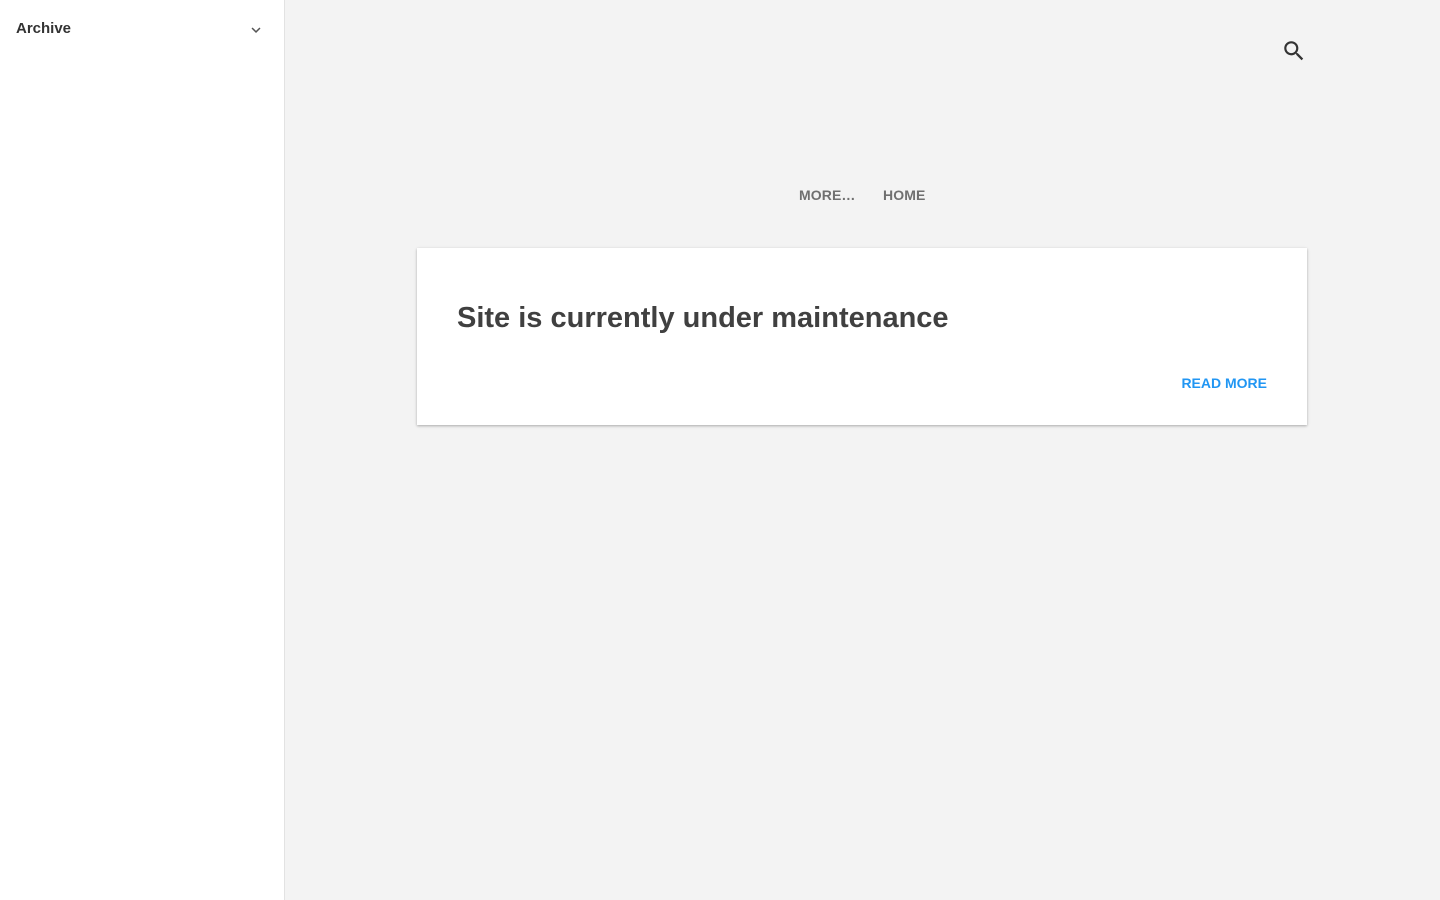  Describe the element at coordinates (1294, 51) in the screenshot. I see `search-icon` at that location.